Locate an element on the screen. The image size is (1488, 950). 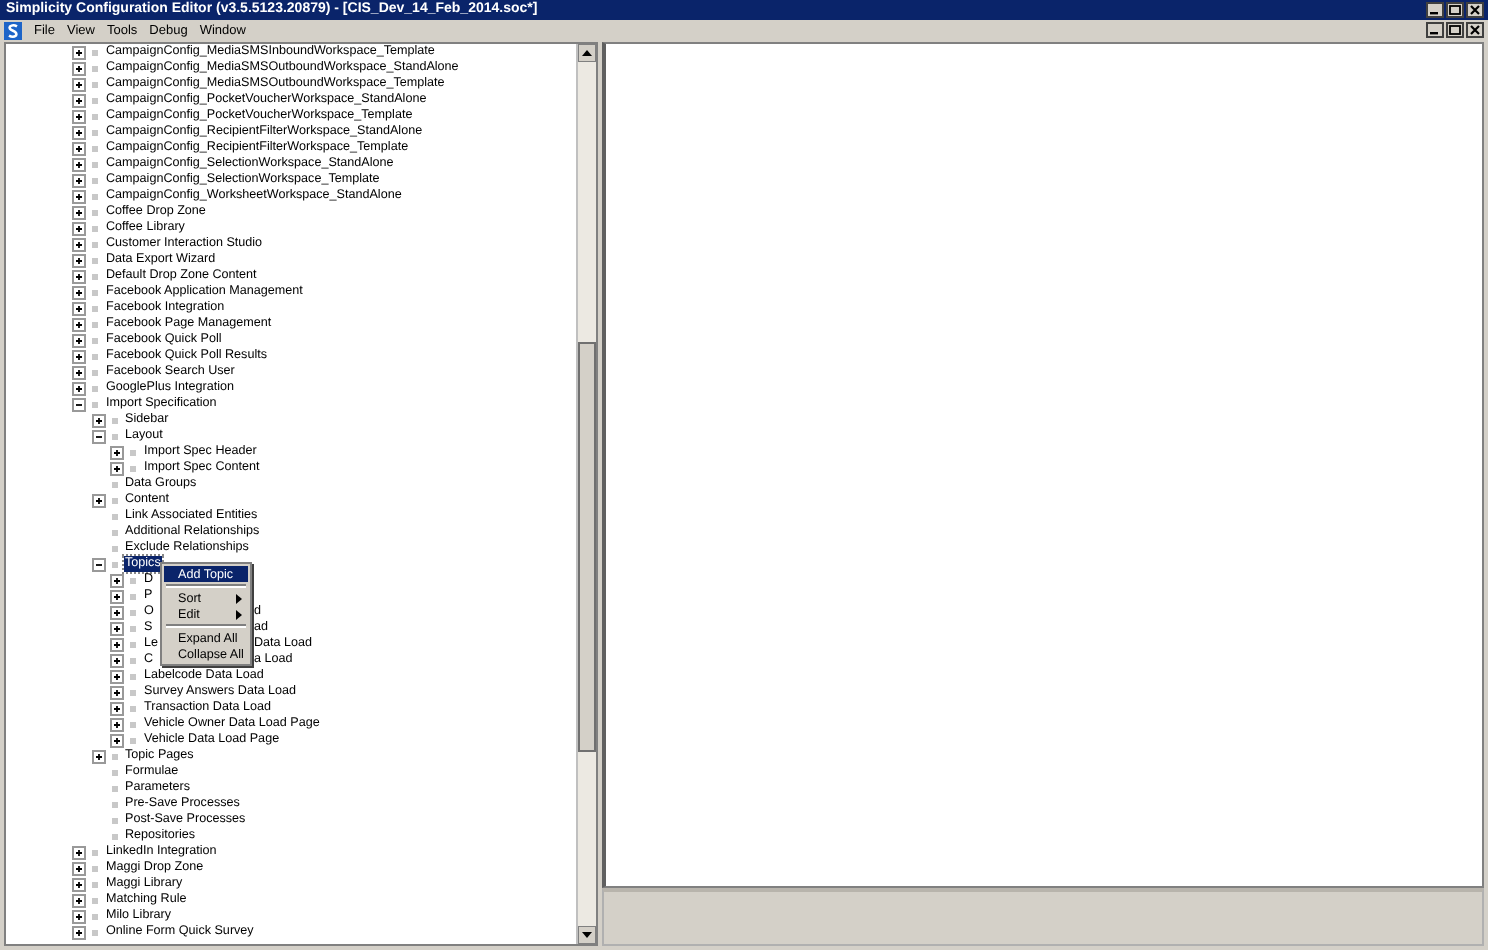
app-icon is located at coordinates (13, 30).